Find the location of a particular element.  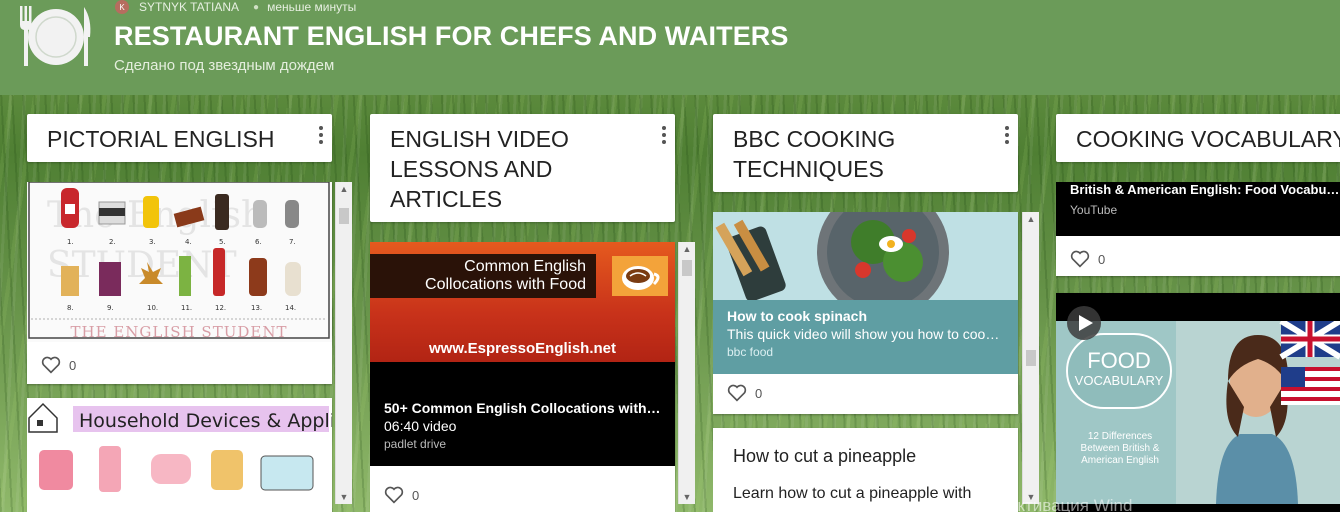

badge-title: FOOD is located at coordinates (1119, 360).